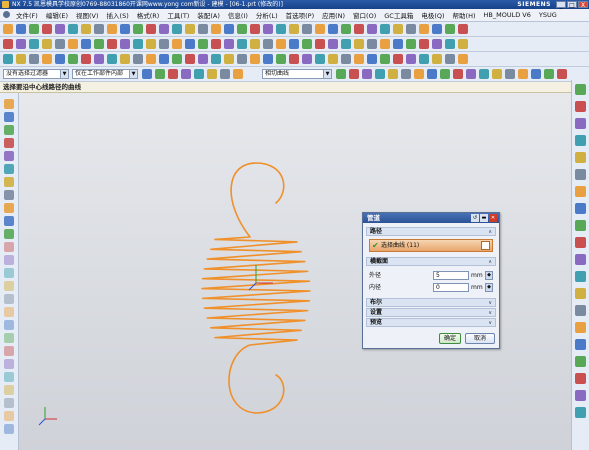 This screenshot has width=589, height=450. I want to click on menu-item: 首选项(P), so click(300, 15).